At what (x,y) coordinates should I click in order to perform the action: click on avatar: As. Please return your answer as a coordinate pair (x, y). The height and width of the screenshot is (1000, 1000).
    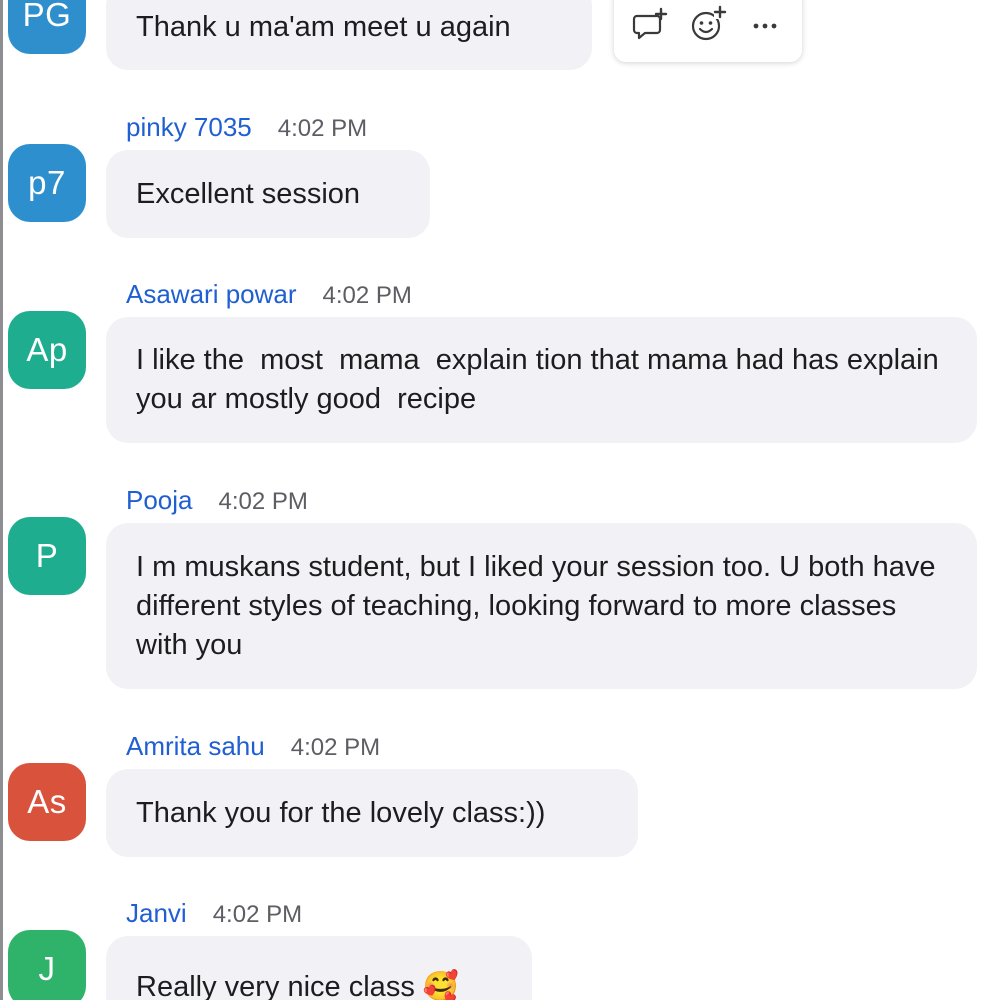
    Looking at the image, I should click on (47, 802).